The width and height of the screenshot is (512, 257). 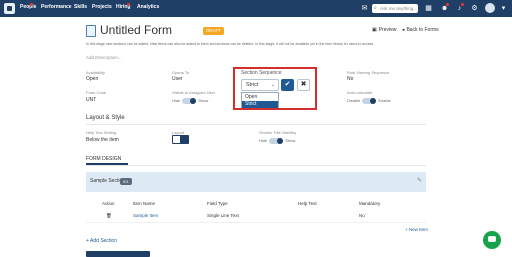 I want to click on grid-icon: ▦, so click(x=428, y=8).